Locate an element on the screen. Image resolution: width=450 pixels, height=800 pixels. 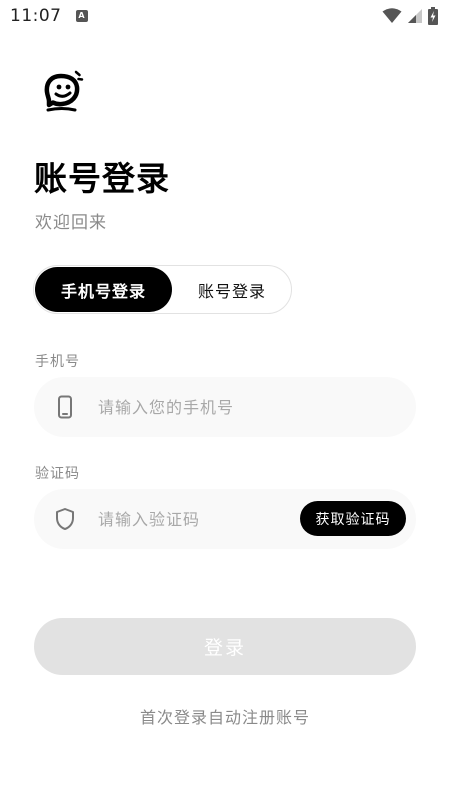
phone-input is located at coordinates (213, 407).